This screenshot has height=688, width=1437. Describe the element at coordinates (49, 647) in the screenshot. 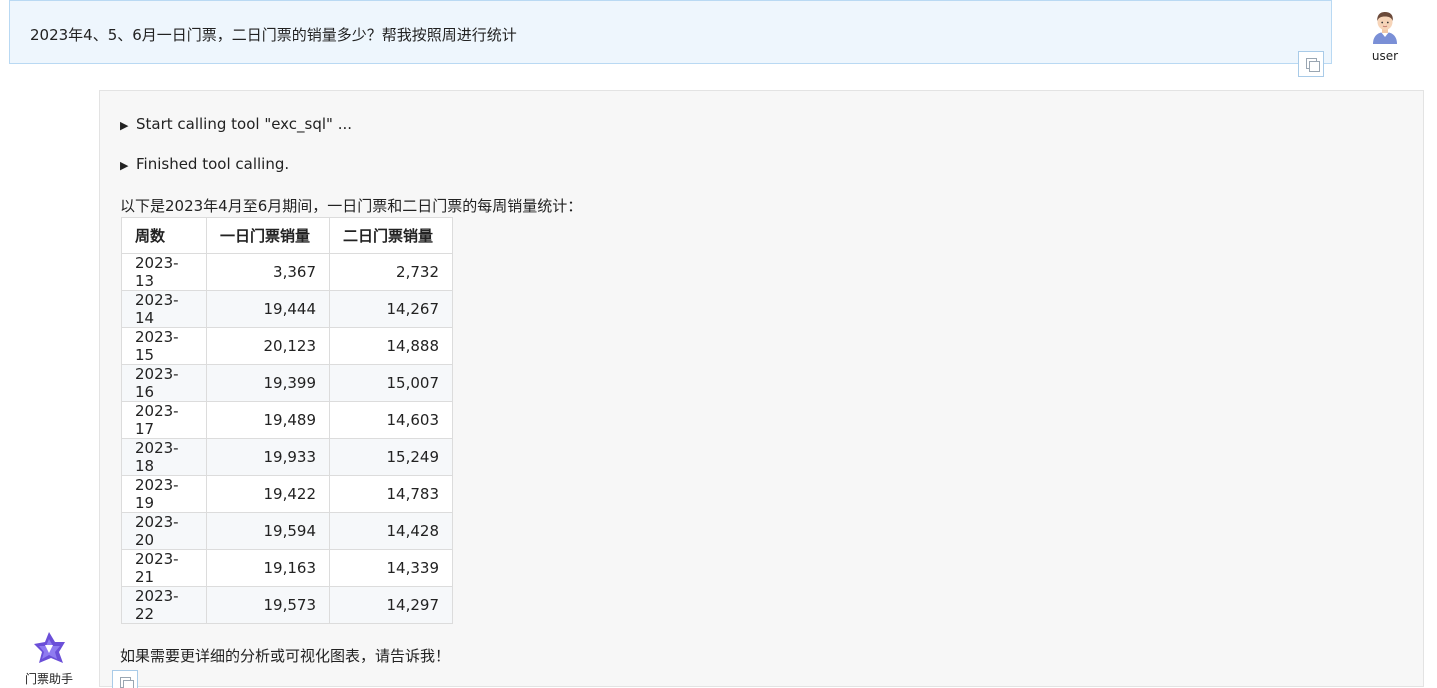

I see `assistant-logo-icon` at that location.